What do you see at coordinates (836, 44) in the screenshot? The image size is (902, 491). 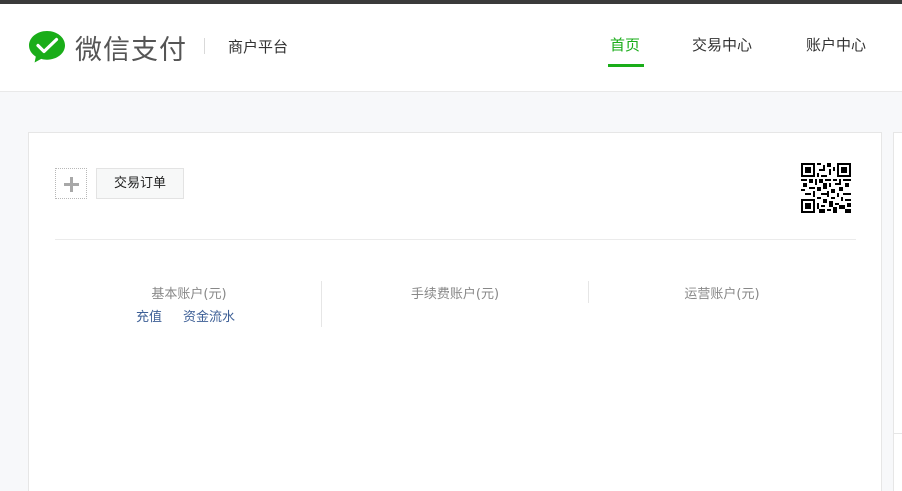 I see `nav-account-center: 账户中心` at bounding box center [836, 44].